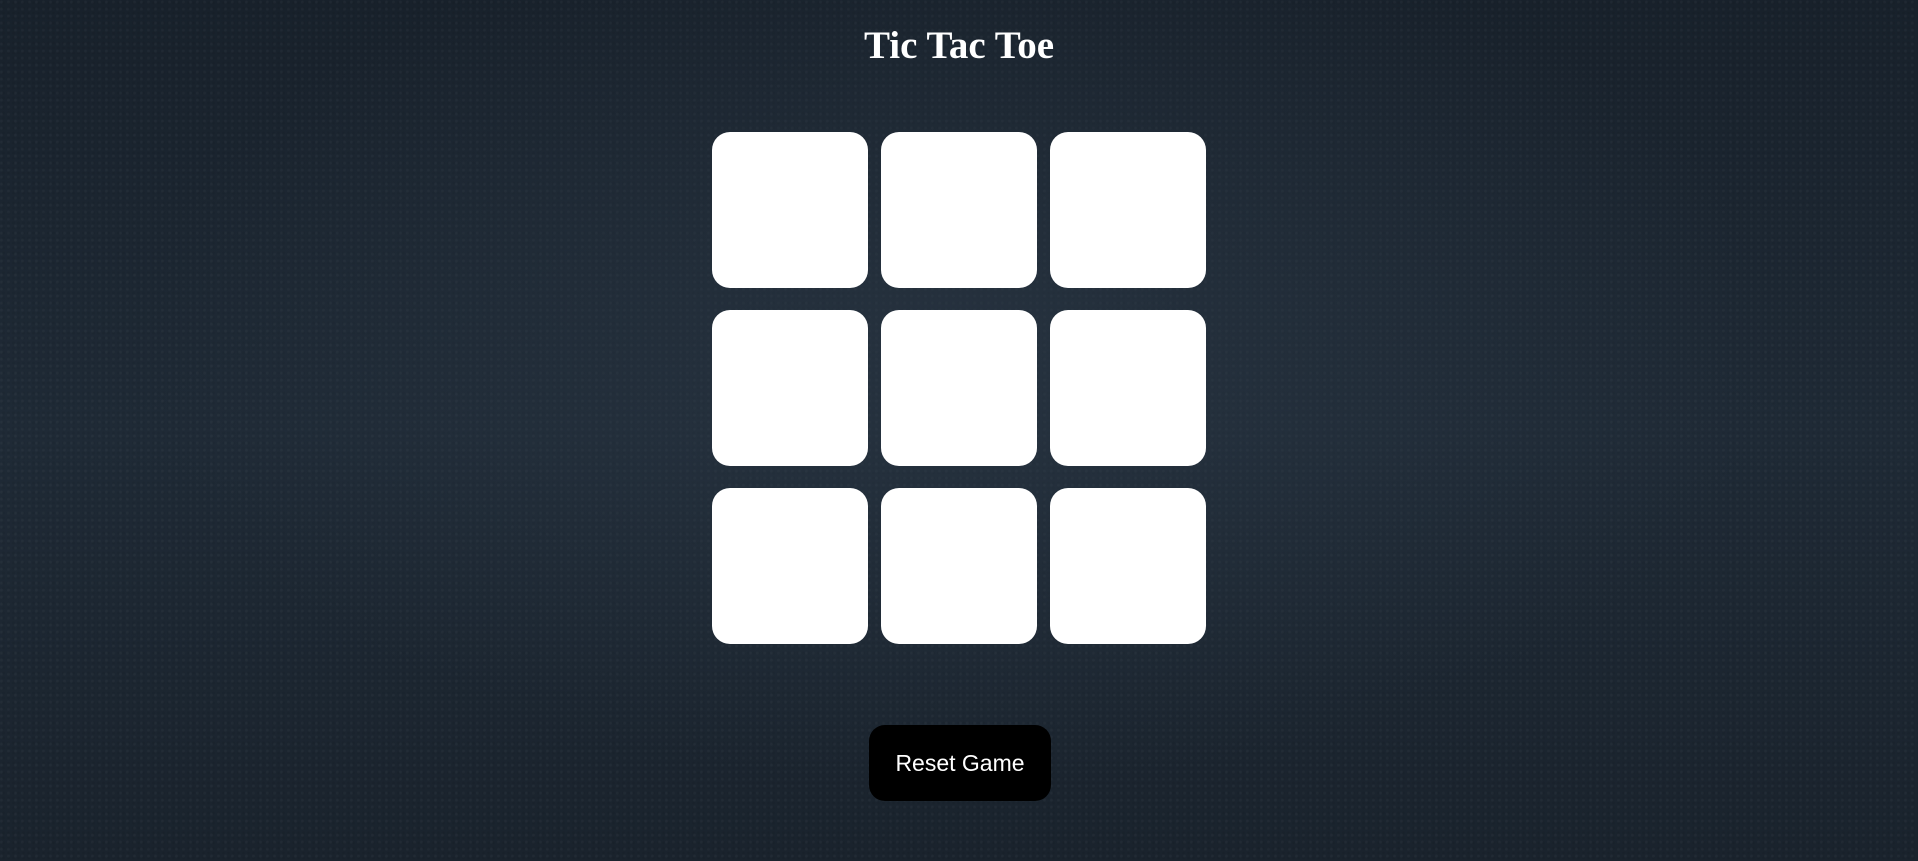 The image size is (1918, 861). I want to click on reset-game-button: Reset Game, so click(960, 763).